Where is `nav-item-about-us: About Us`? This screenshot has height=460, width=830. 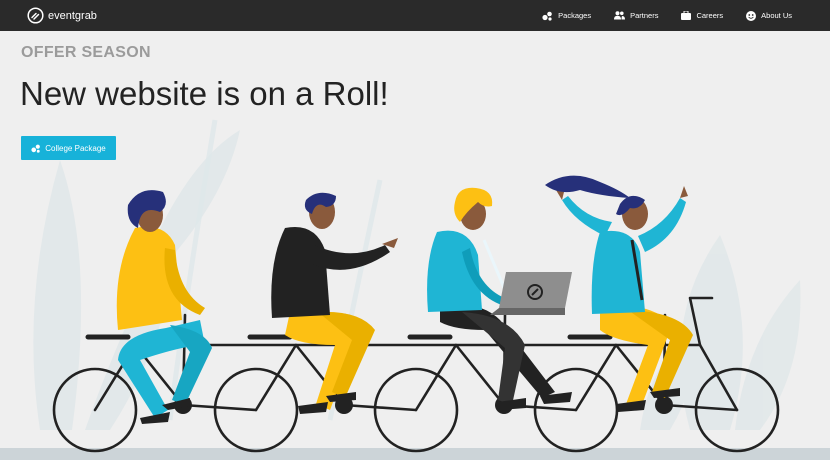 nav-item-about-us: About Us is located at coordinates (769, 15).